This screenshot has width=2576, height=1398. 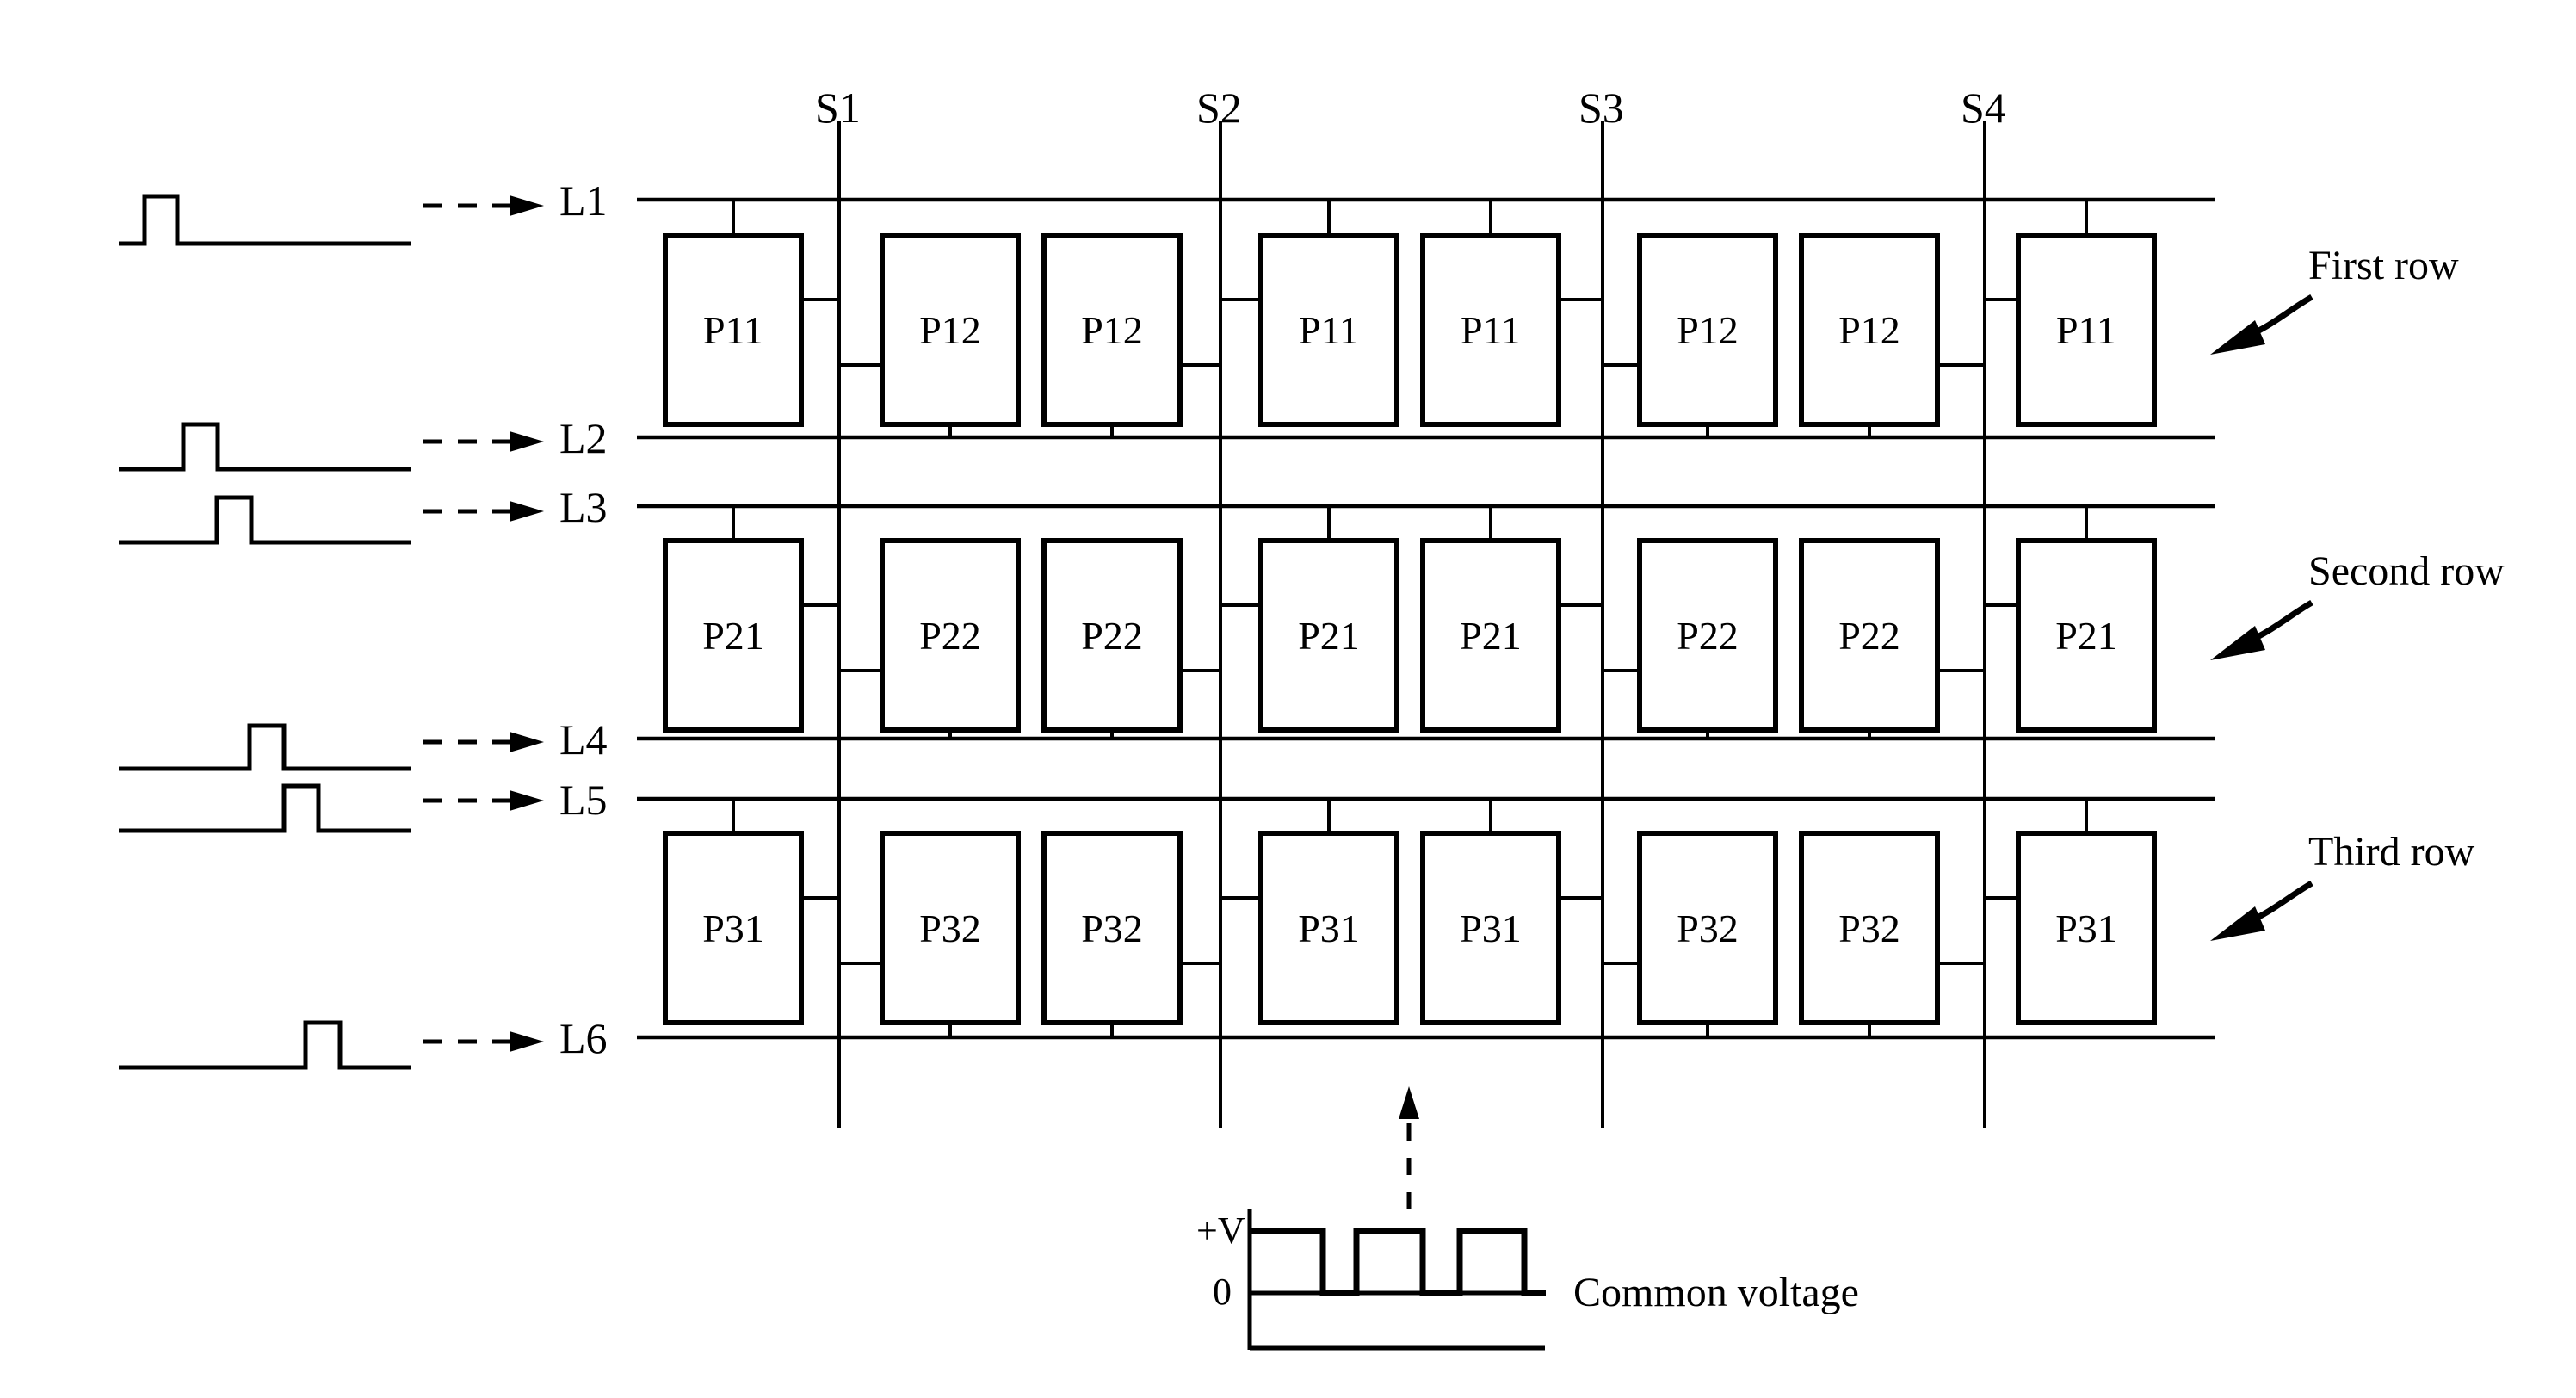 What do you see at coordinates (1222, 1292) in the screenshot?
I see `common-voltage-low-label: 0` at bounding box center [1222, 1292].